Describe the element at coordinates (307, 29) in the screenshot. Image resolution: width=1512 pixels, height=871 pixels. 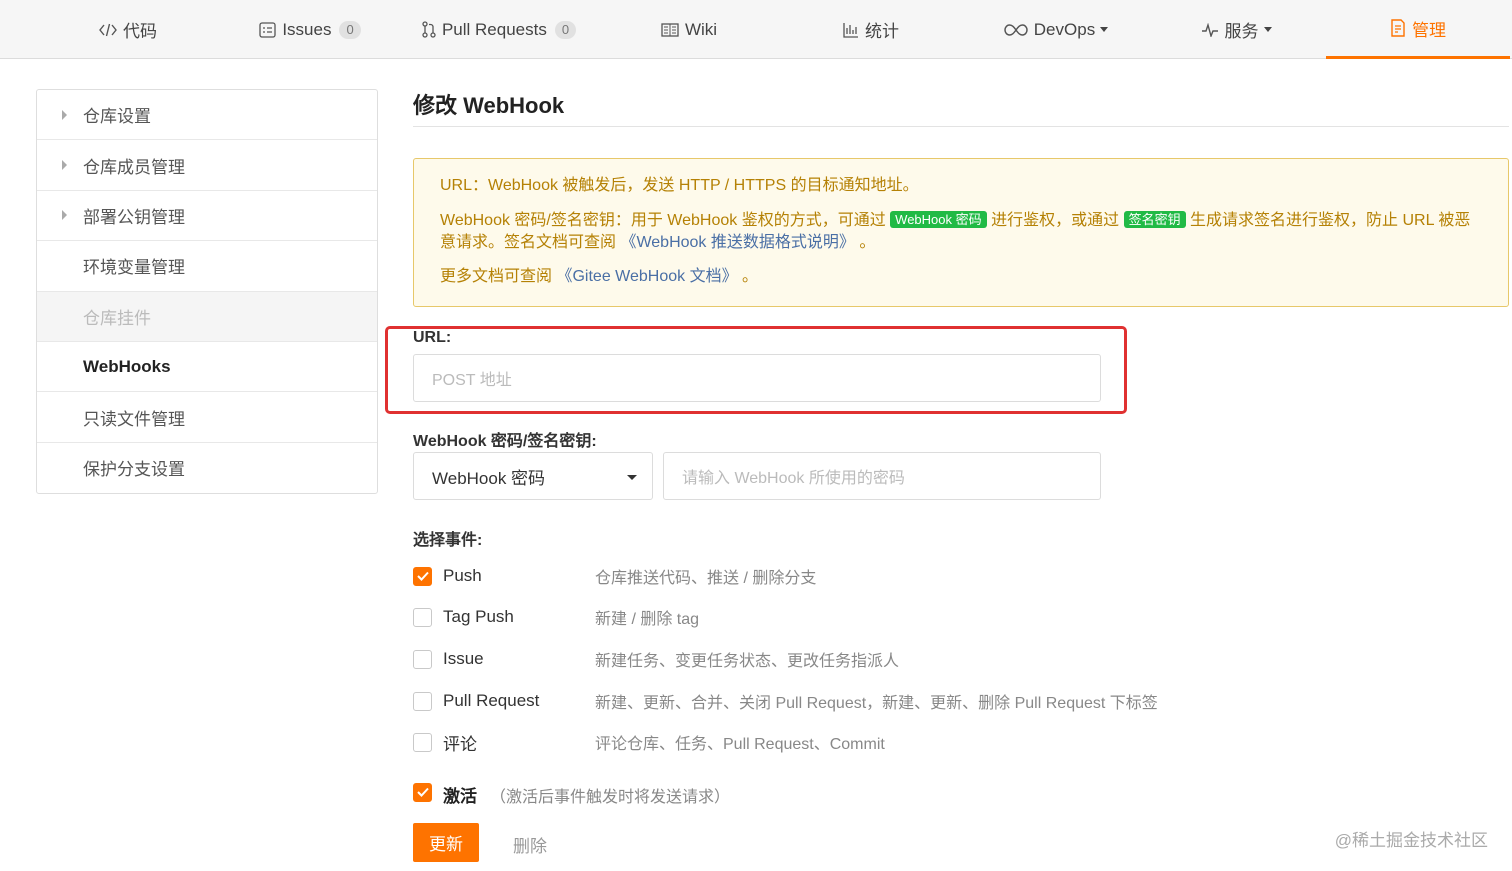
I see `tab-issues-label: Issues` at that location.